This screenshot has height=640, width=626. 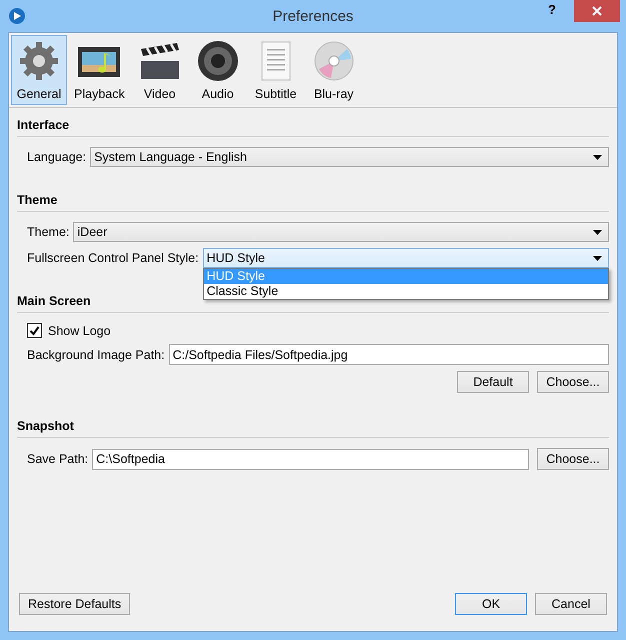 I want to click on category-tab: General, so click(x=39, y=70).